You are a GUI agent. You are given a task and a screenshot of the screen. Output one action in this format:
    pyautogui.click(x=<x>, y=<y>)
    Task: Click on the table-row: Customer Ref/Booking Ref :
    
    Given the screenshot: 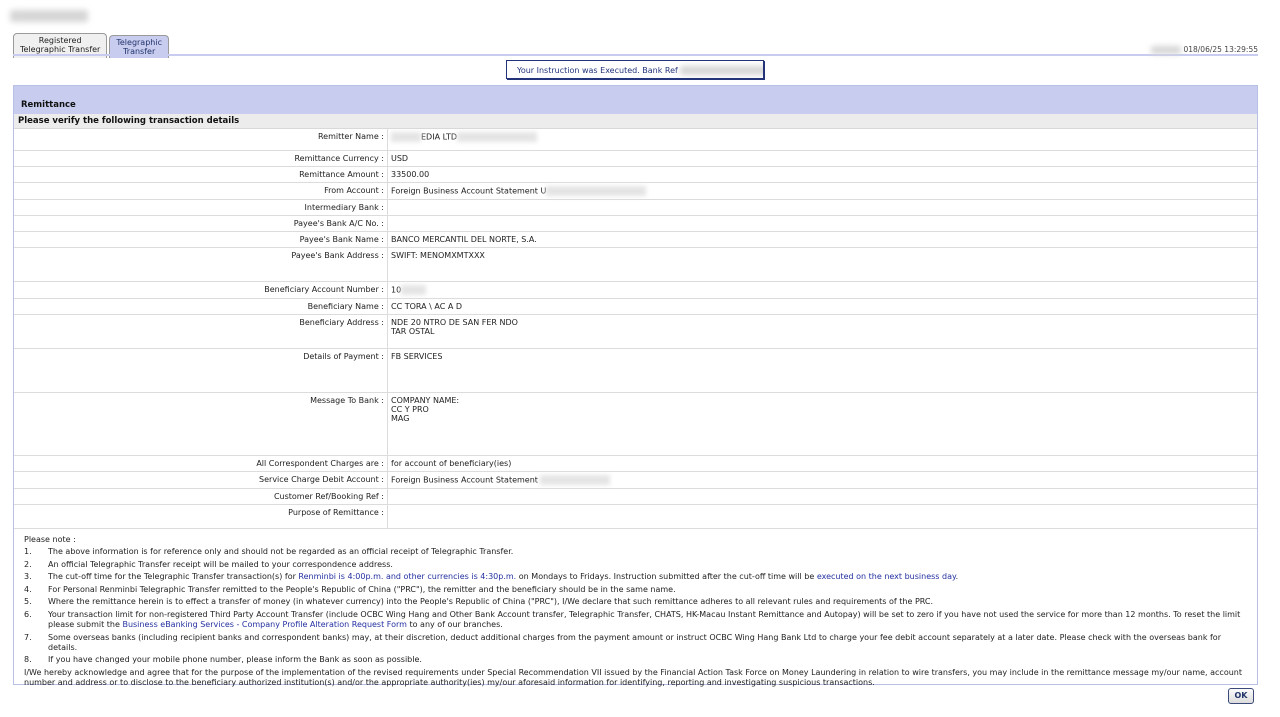 What is the action you would take?
    pyautogui.click(x=635, y=496)
    